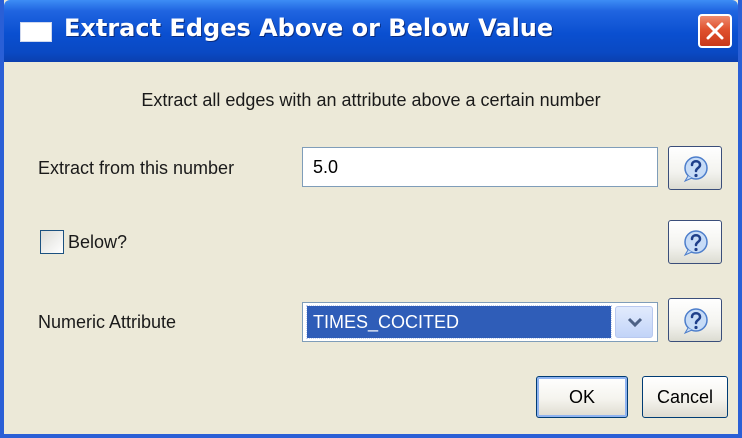 This screenshot has height=438, width=742. I want to click on number-help-button, so click(695, 168).